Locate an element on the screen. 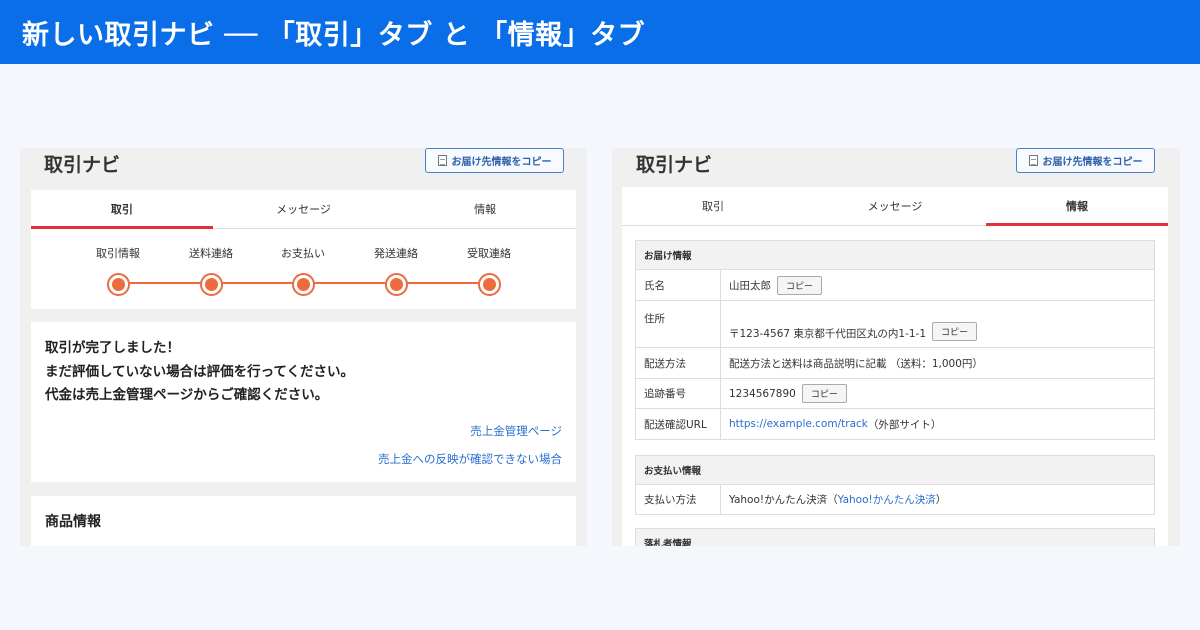 The height and width of the screenshot is (630, 1200). table-row: 追跡番号 1234567890 コピー is located at coordinates (895, 394).